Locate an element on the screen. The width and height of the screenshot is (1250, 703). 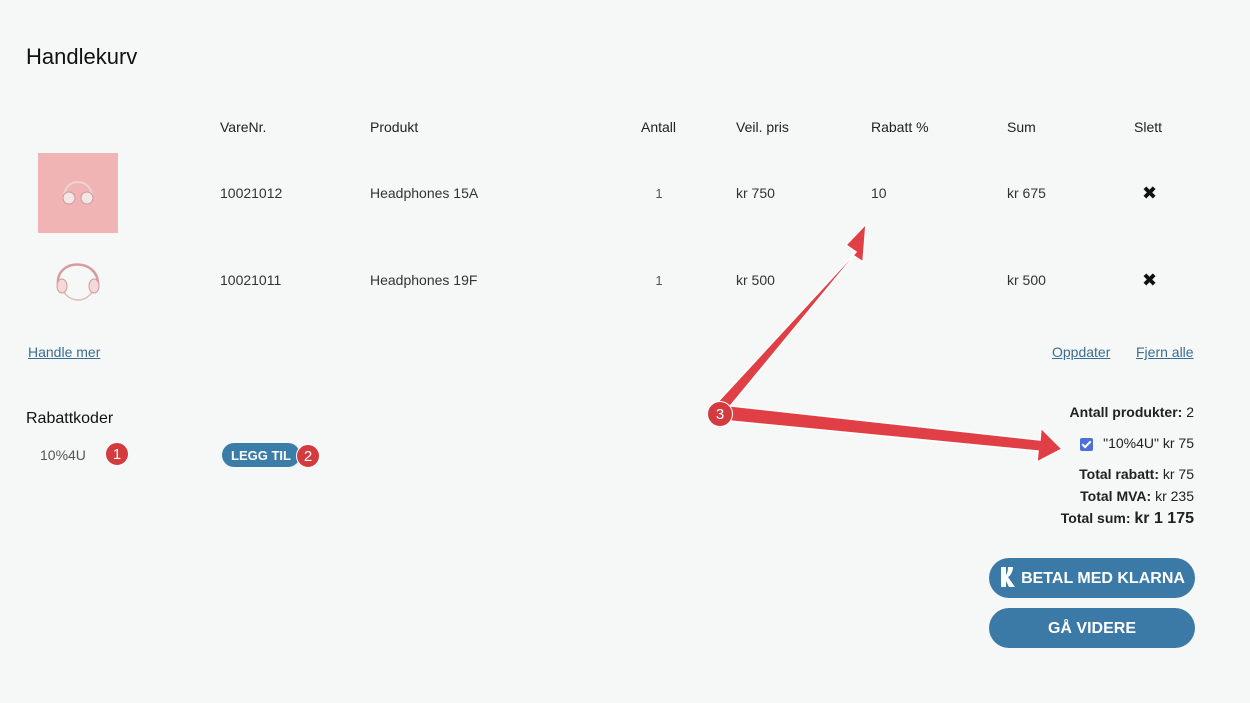
legg-til-button: LEGG TIL is located at coordinates (261, 455).